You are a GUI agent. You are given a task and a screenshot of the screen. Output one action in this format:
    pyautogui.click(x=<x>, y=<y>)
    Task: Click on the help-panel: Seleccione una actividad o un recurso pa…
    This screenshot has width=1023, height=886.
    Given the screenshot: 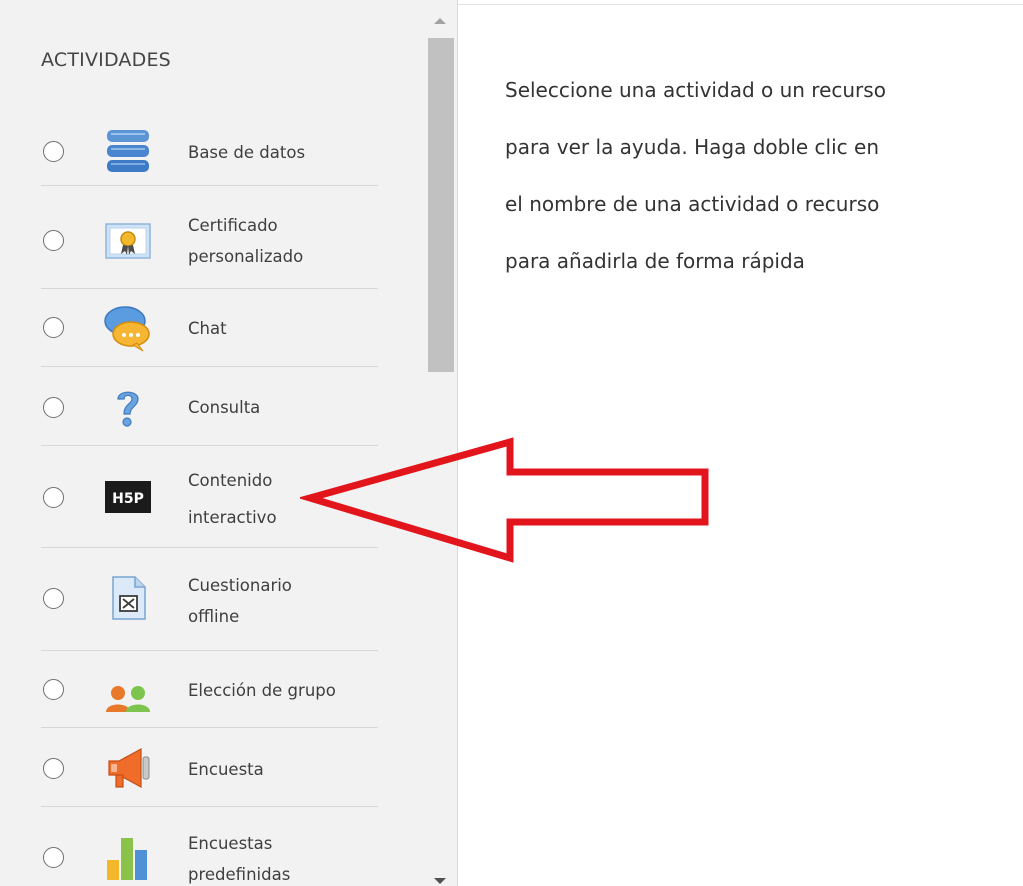 What is the action you would take?
    pyautogui.click(x=747, y=176)
    